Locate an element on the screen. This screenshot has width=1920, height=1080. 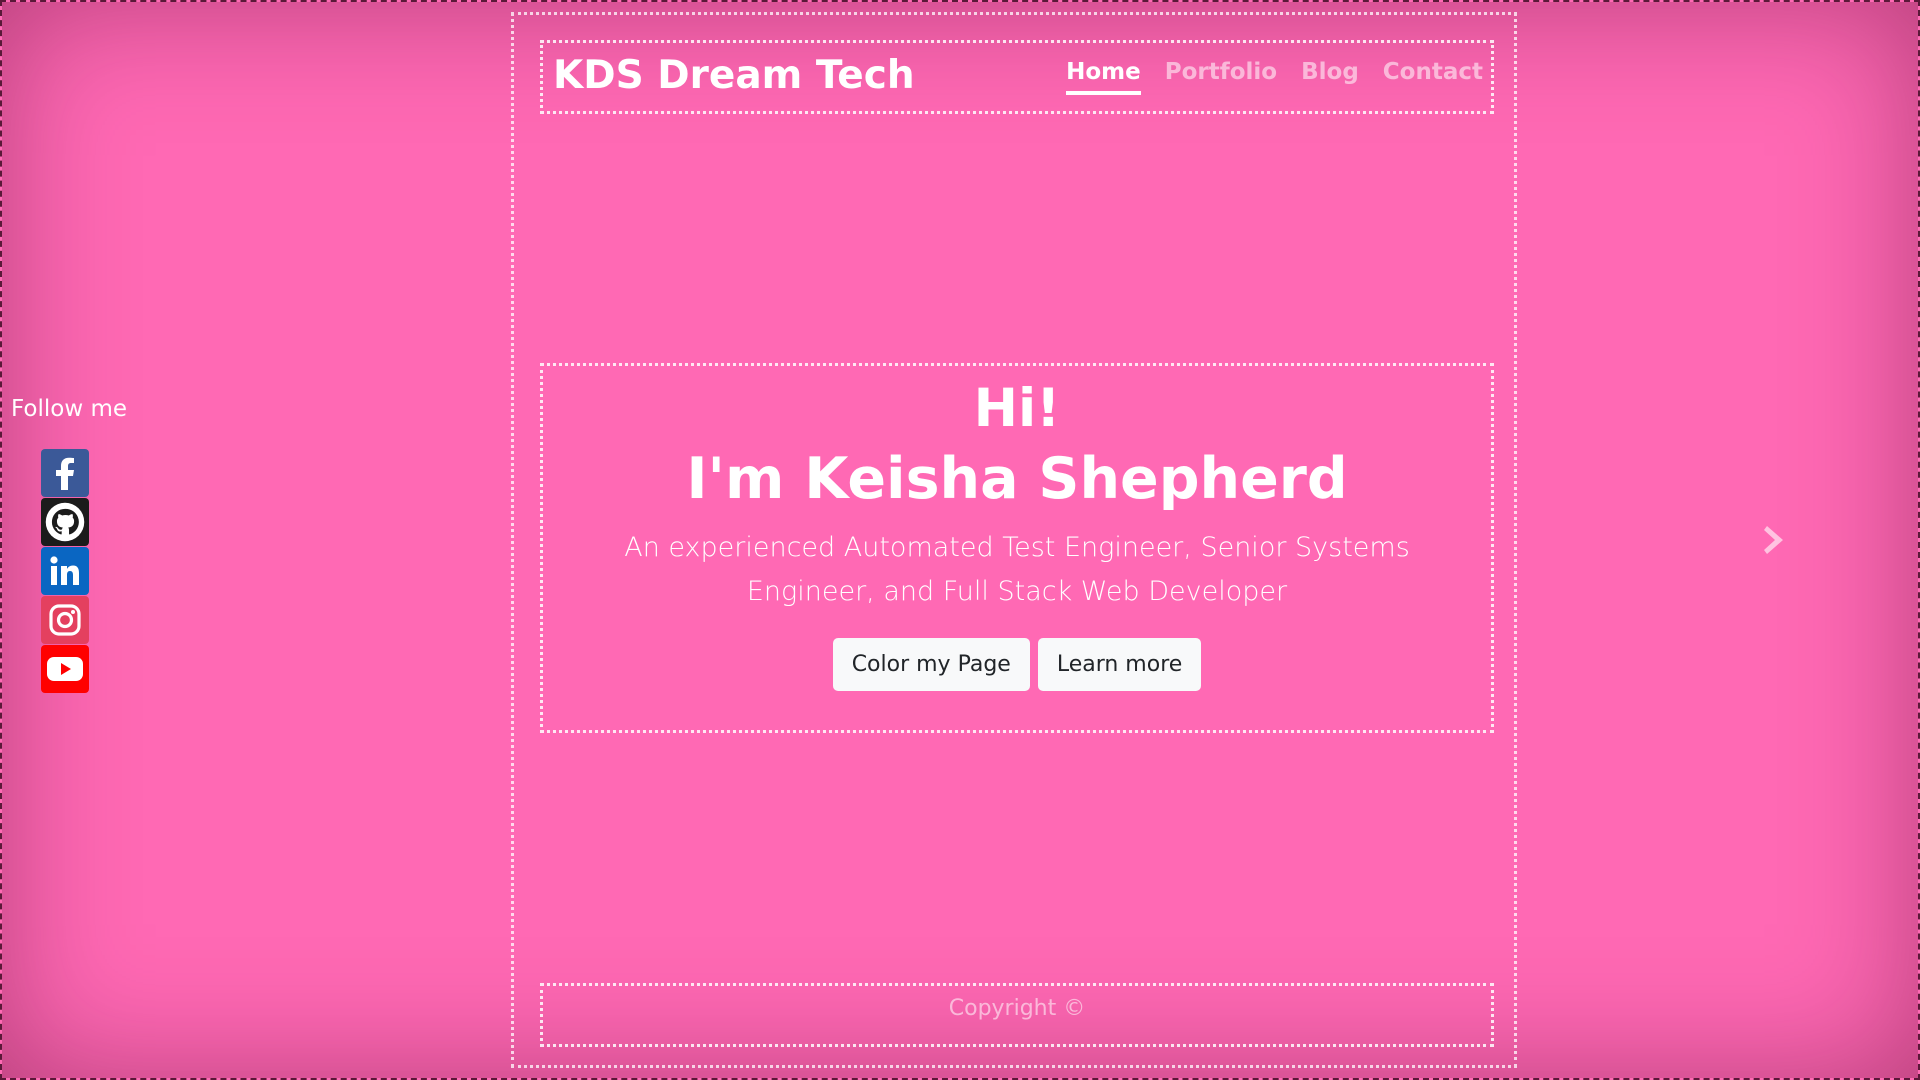
facebook-icon is located at coordinates (65, 473).